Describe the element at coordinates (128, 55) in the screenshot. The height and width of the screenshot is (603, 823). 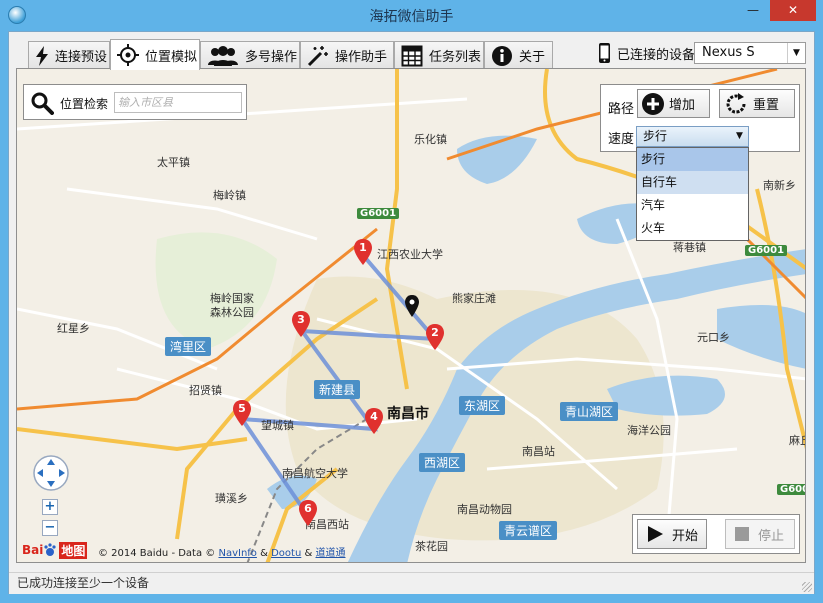
I see `crosshair-icon` at that location.